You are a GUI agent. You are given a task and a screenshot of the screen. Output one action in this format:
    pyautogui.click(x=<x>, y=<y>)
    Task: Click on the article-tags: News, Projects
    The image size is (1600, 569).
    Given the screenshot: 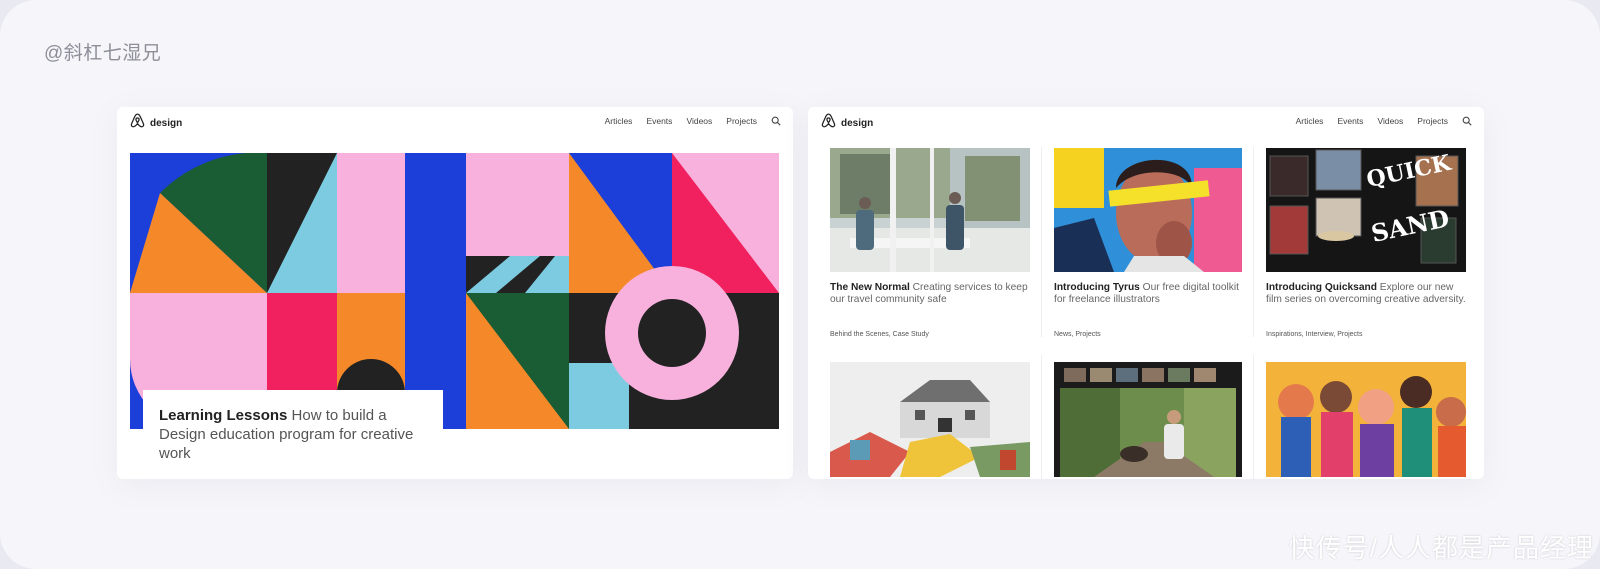 What is the action you would take?
    pyautogui.click(x=1077, y=334)
    